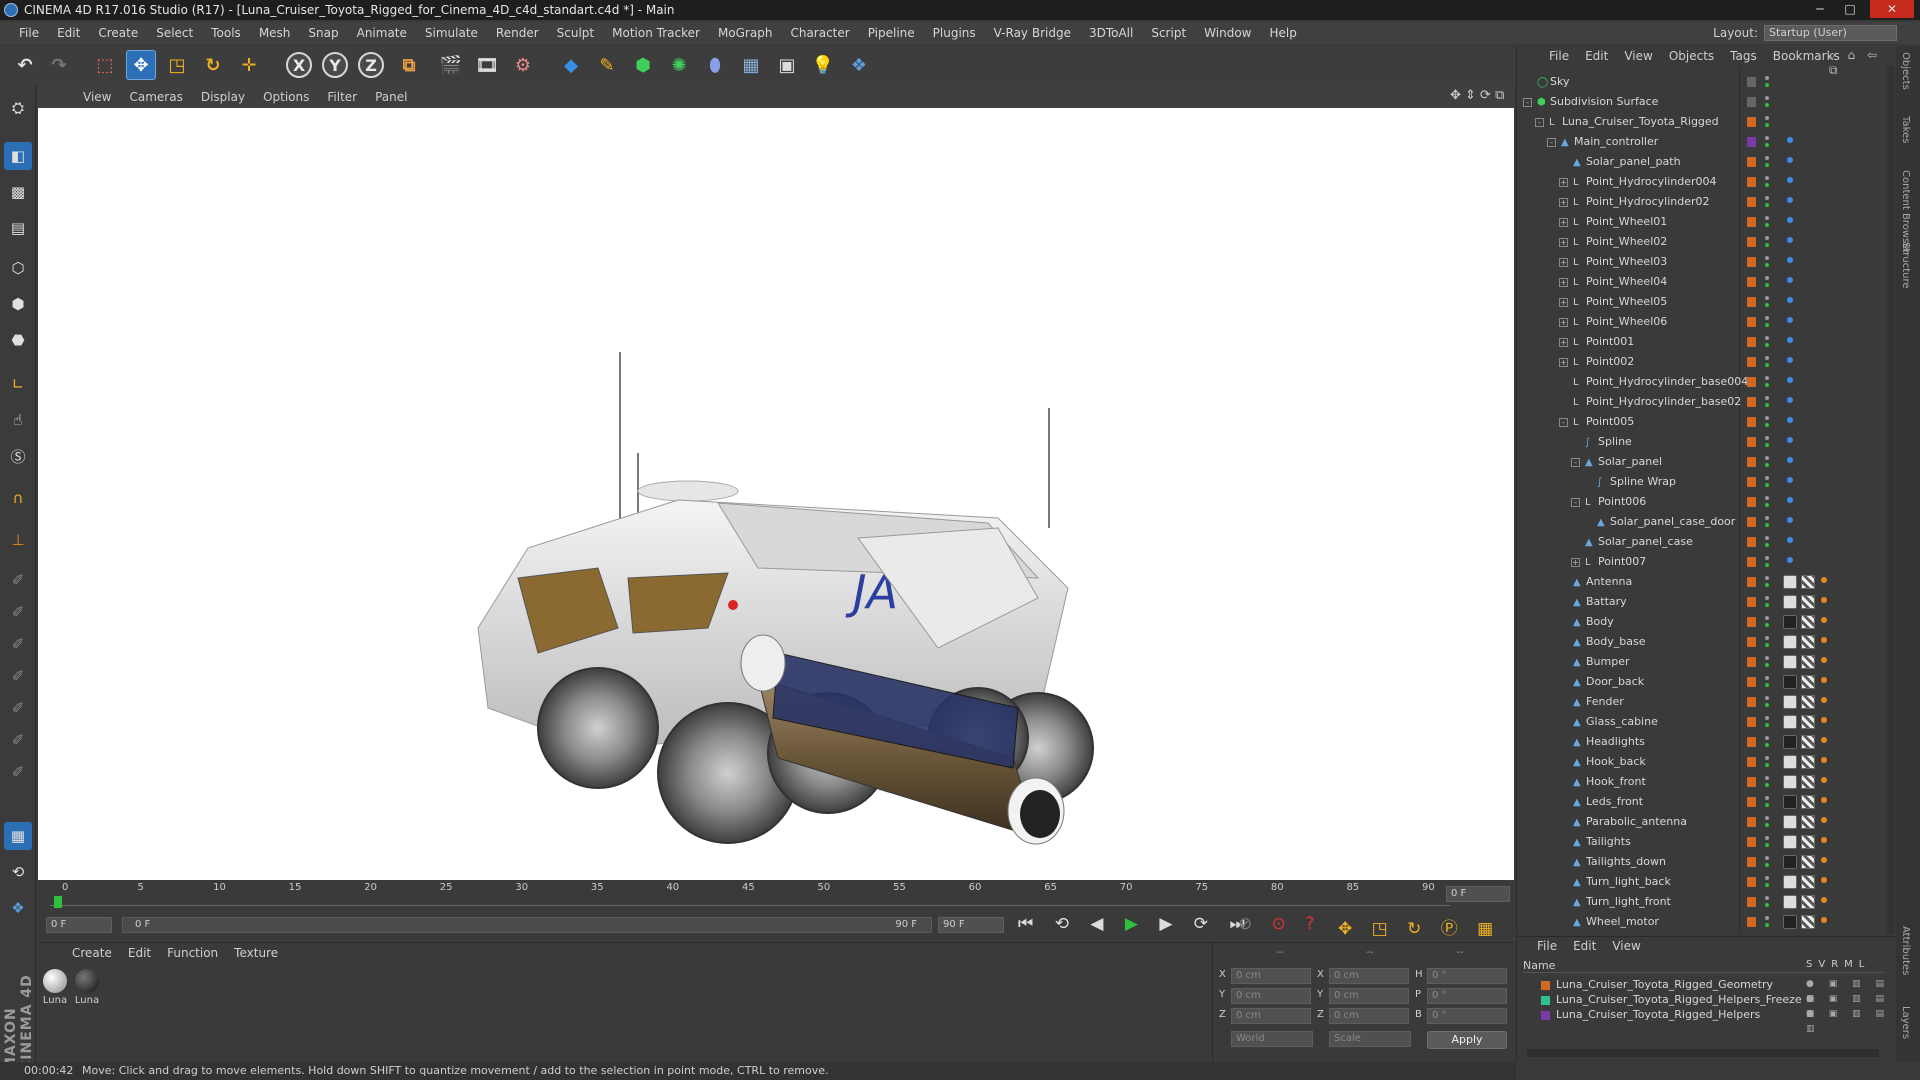 The height and width of the screenshot is (1080, 1920). What do you see at coordinates (1467, 996) in the screenshot?
I see `coord-value-field: 0 °` at bounding box center [1467, 996].